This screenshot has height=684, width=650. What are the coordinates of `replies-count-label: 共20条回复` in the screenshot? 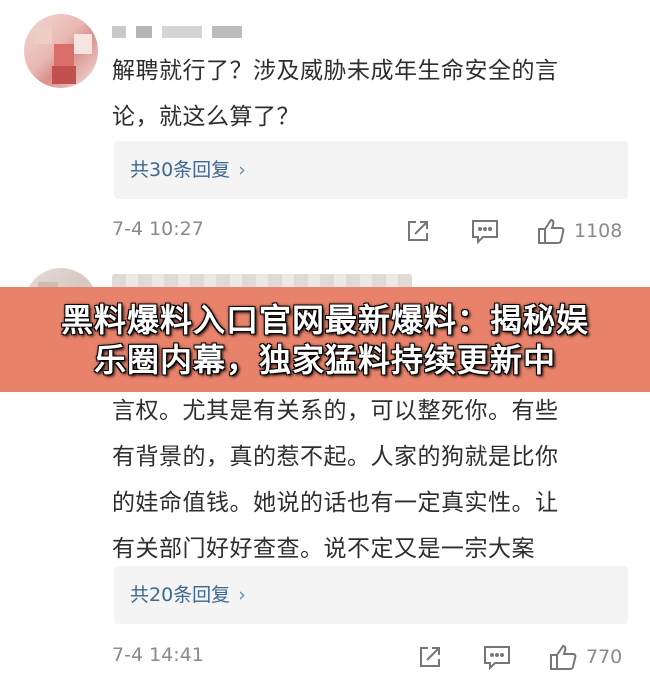 It's located at (180, 595).